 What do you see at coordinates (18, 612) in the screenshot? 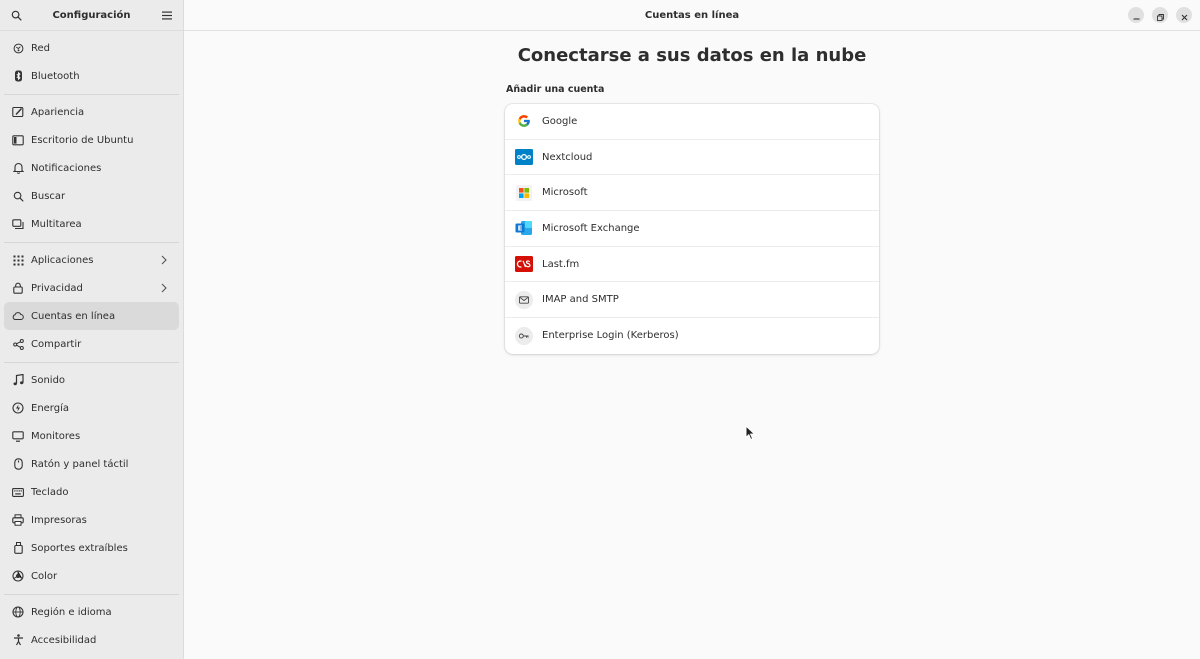
I see `globe-icon` at bounding box center [18, 612].